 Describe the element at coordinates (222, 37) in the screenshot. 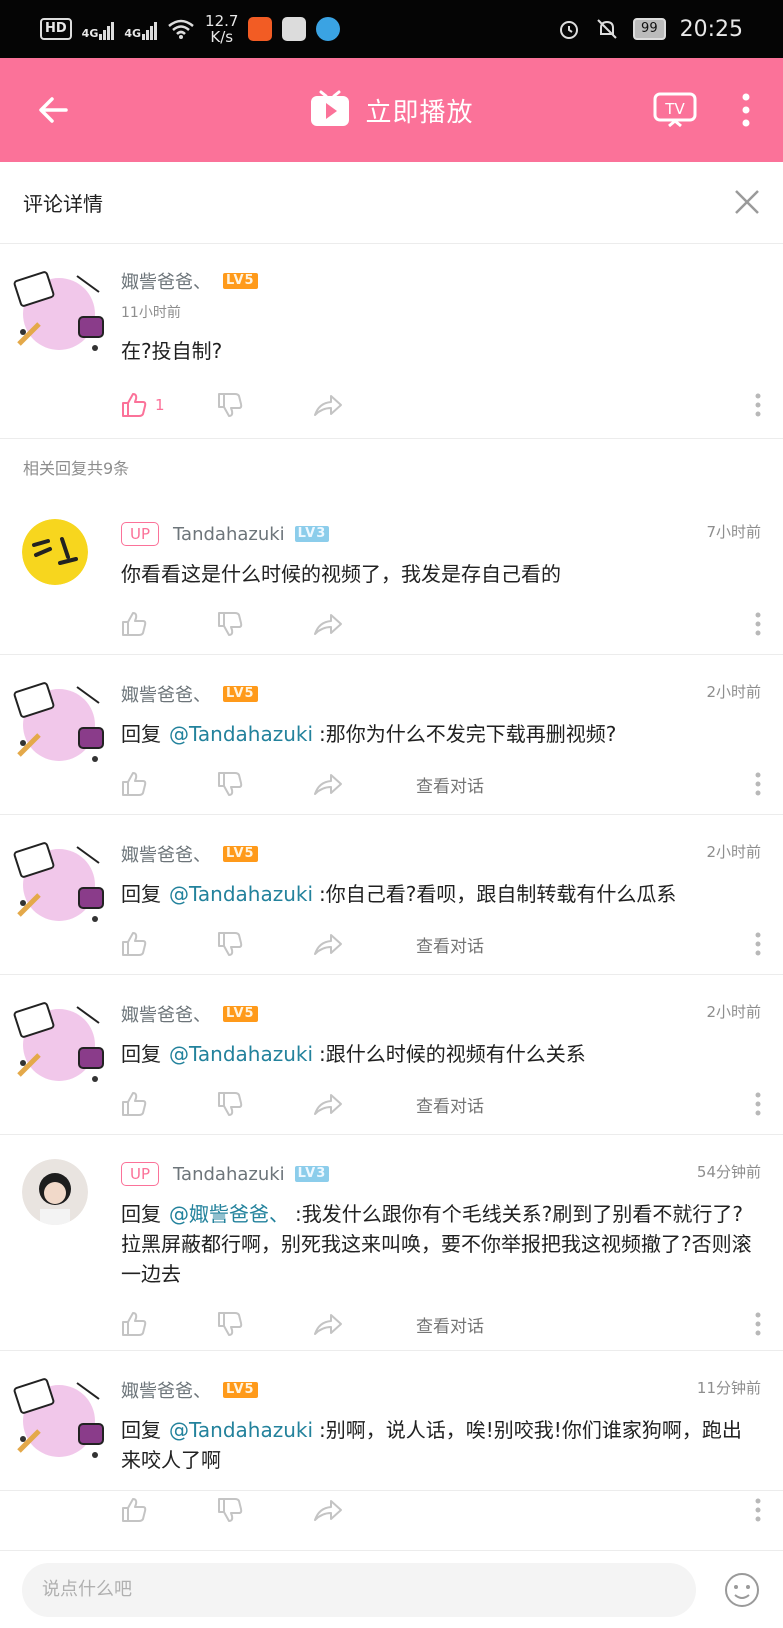

I see `speed-unit: K/s` at that location.